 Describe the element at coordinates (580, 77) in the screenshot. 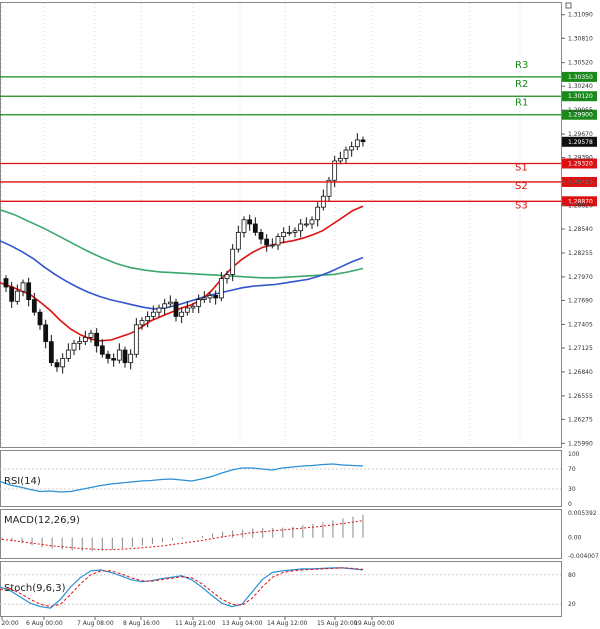

I see `level-price-label: 1.30350` at that location.